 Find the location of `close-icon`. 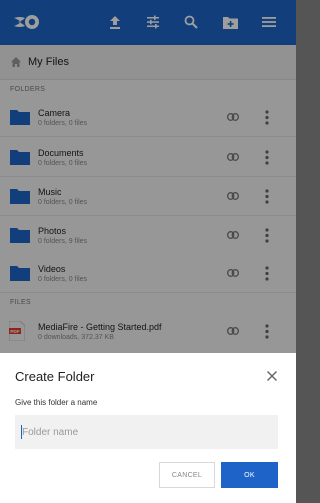

close-icon is located at coordinates (272, 376).